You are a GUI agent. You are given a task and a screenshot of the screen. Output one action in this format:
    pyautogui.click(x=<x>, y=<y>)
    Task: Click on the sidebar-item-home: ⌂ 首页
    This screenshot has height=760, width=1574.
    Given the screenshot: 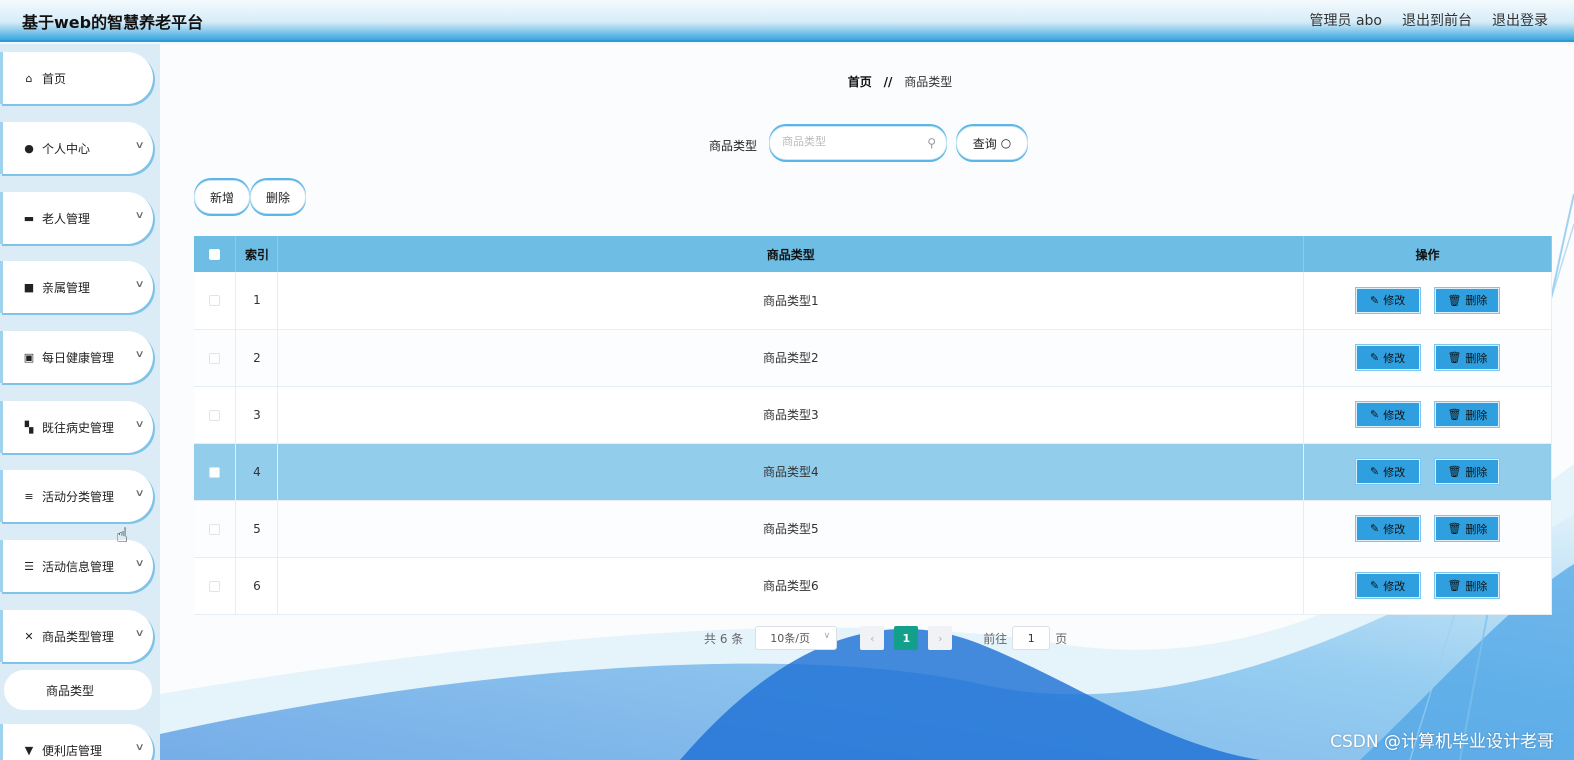 What is the action you would take?
    pyautogui.click(x=76, y=78)
    